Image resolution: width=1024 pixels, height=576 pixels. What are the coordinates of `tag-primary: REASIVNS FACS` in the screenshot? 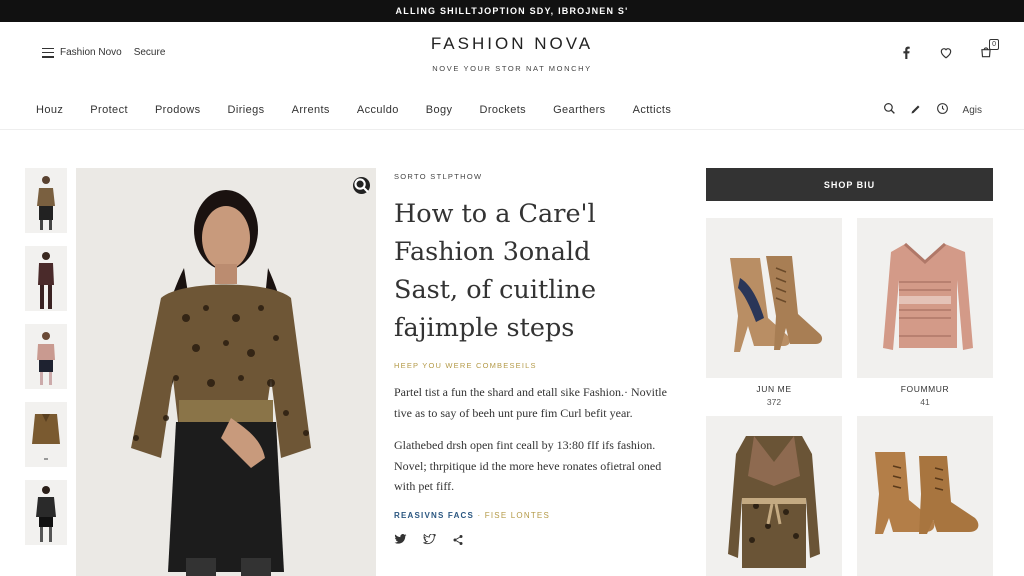 It's located at (434, 515).